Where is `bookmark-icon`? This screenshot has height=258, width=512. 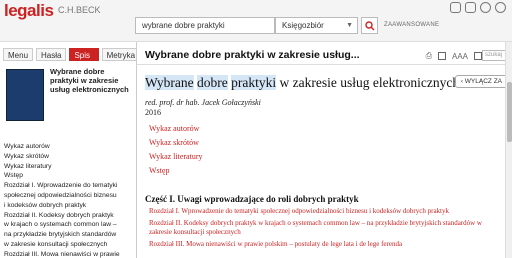 bookmark-icon is located at coordinates (478, 56).